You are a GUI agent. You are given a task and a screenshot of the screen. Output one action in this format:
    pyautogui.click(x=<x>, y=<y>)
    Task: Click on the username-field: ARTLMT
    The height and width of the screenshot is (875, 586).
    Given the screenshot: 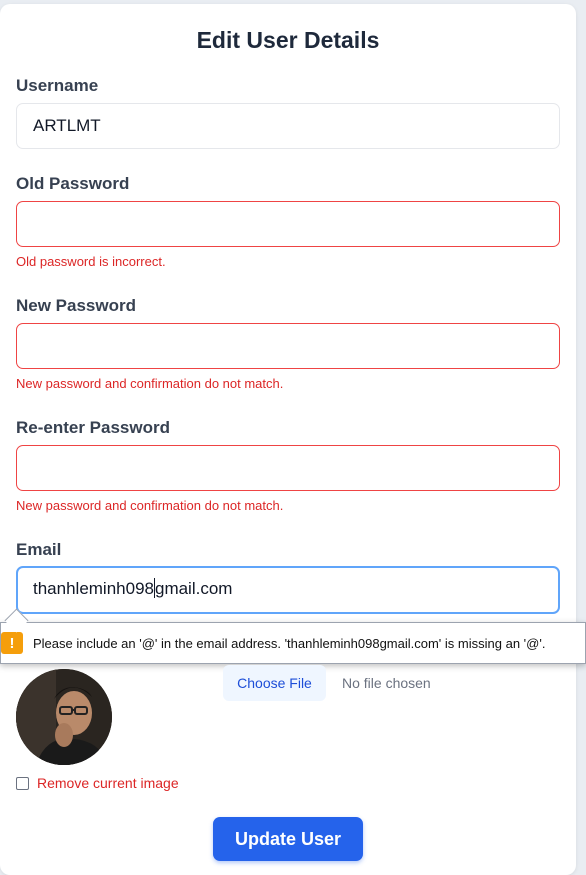 What is the action you would take?
    pyautogui.click(x=288, y=126)
    